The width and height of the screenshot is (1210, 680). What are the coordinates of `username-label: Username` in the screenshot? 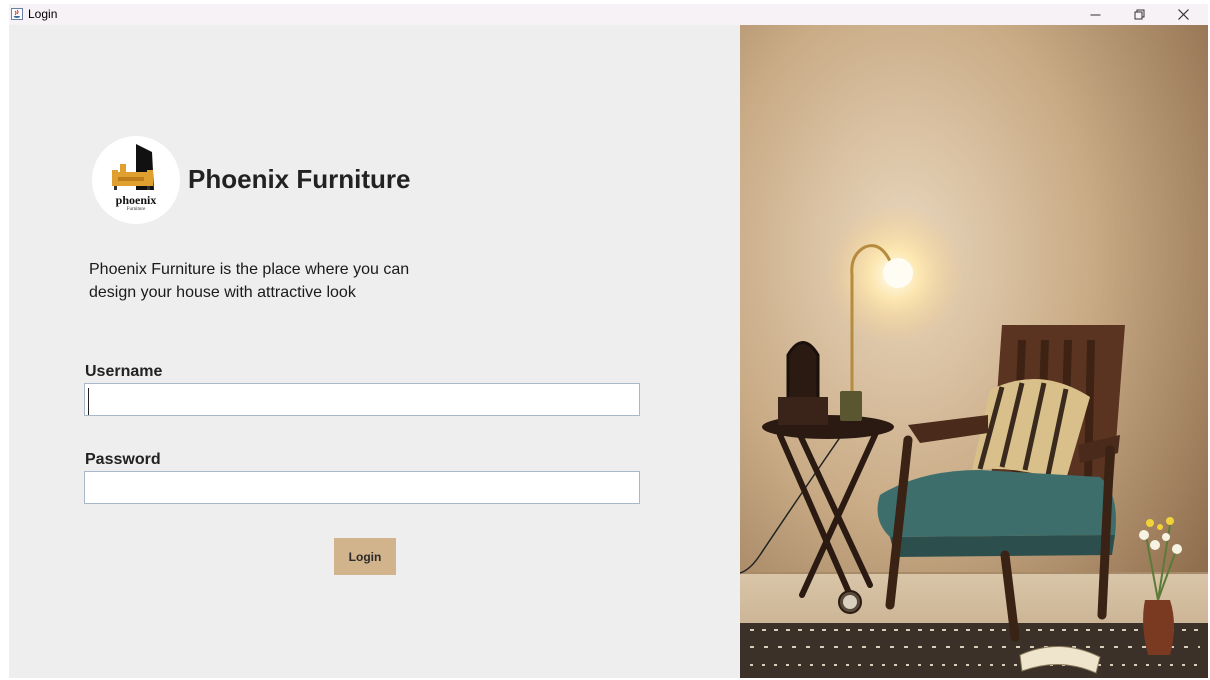 It's located at (124, 371).